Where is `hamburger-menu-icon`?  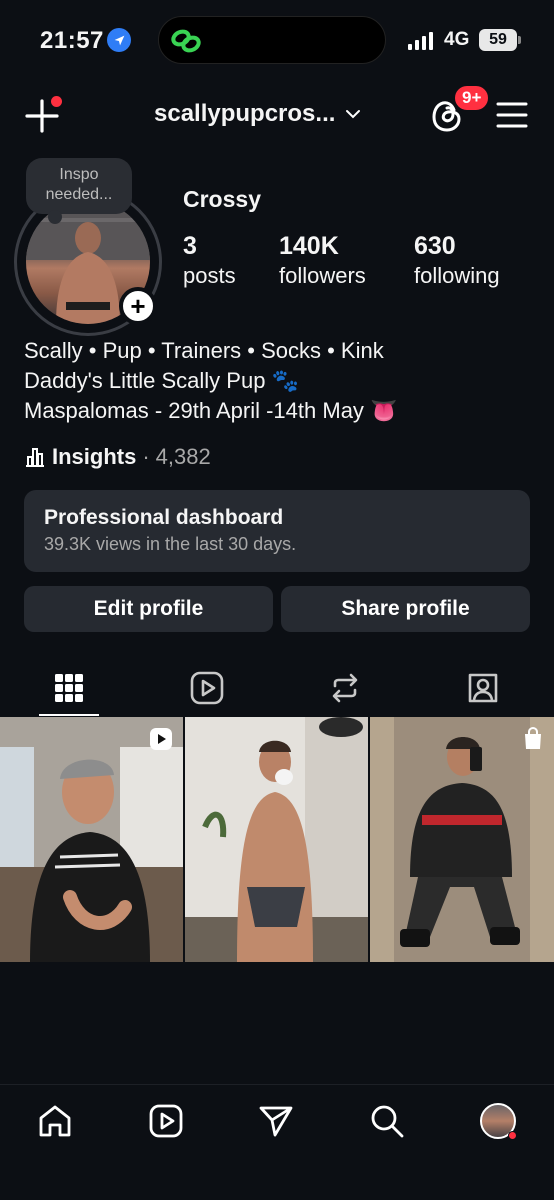 hamburger-menu-icon is located at coordinates (512, 115).